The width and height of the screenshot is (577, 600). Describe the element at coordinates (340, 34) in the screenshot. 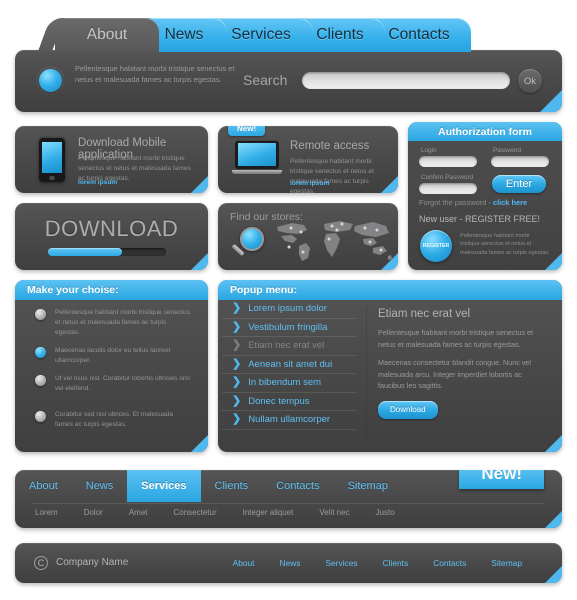

I see `tab-label: Clients` at that location.